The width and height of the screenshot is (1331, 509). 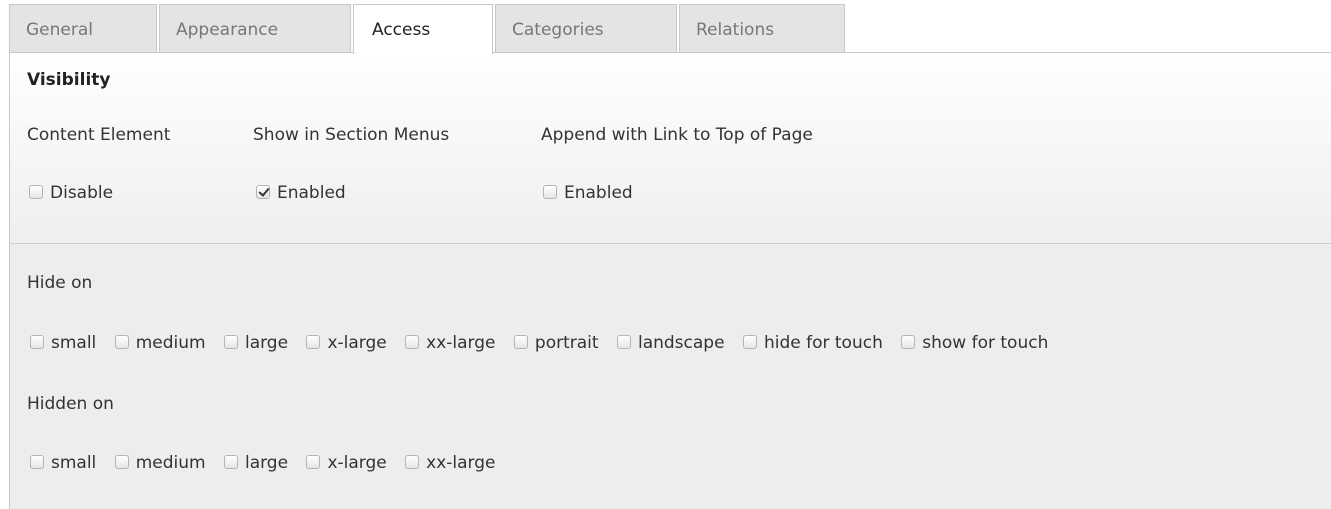 I want to click on section-menus-enabled-option: Enabled, so click(x=301, y=193).